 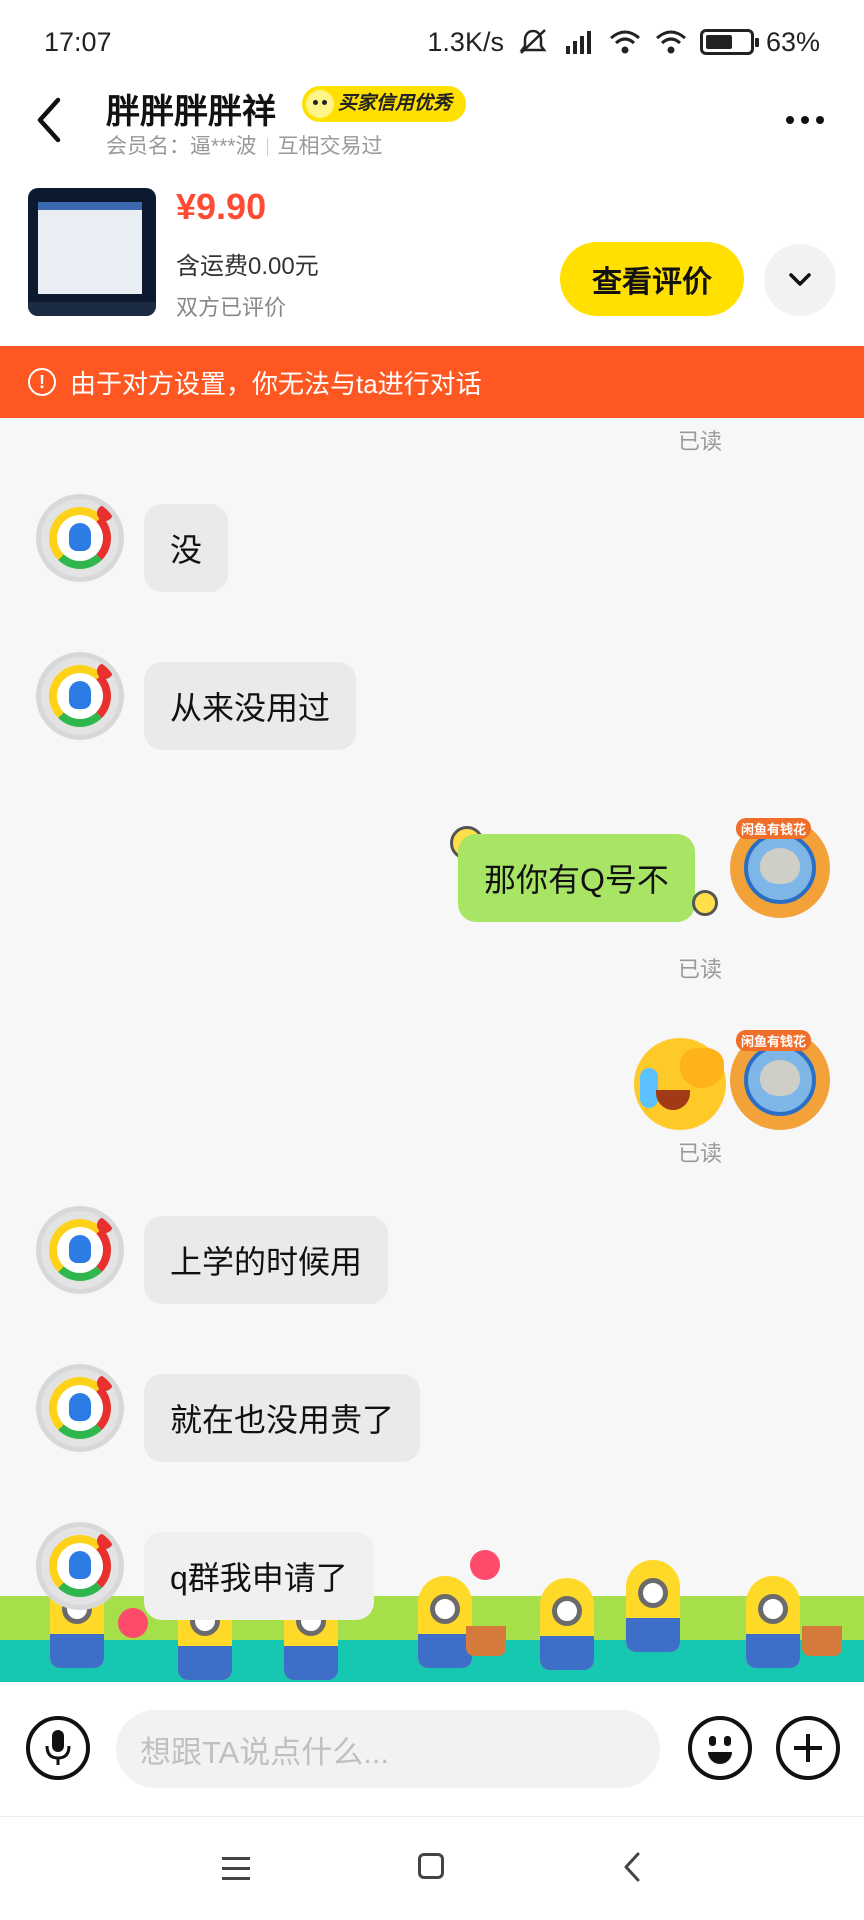 What do you see at coordinates (632, 1867) in the screenshot?
I see `back-nav-button` at bounding box center [632, 1867].